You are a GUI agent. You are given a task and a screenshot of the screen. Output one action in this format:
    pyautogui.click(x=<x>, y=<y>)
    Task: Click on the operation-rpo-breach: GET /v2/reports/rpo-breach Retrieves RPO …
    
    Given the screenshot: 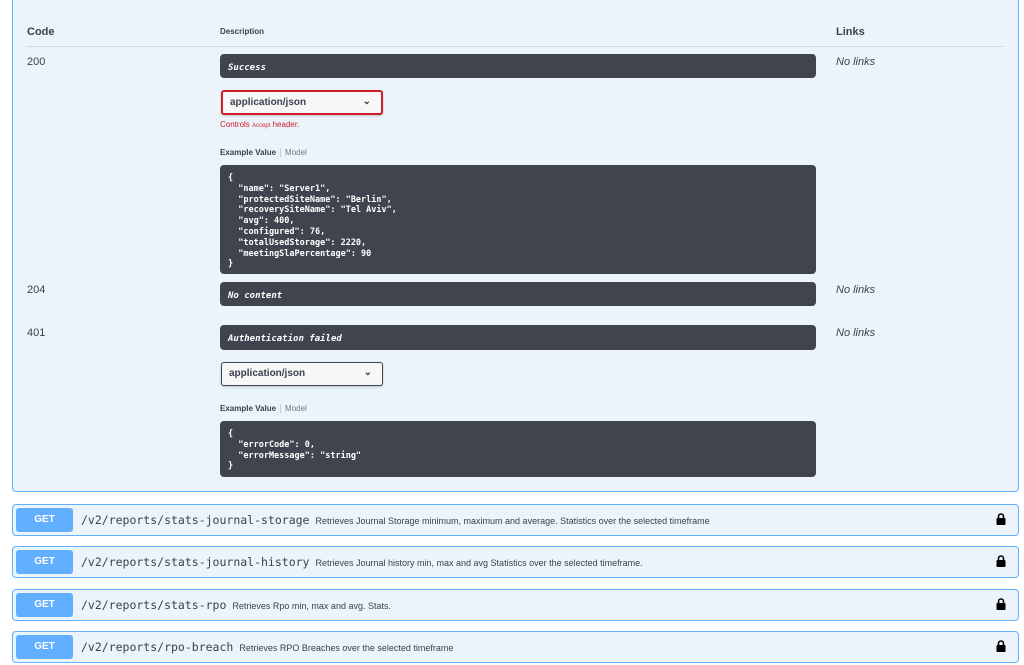 What is the action you would take?
    pyautogui.click(x=515, y=647)
    